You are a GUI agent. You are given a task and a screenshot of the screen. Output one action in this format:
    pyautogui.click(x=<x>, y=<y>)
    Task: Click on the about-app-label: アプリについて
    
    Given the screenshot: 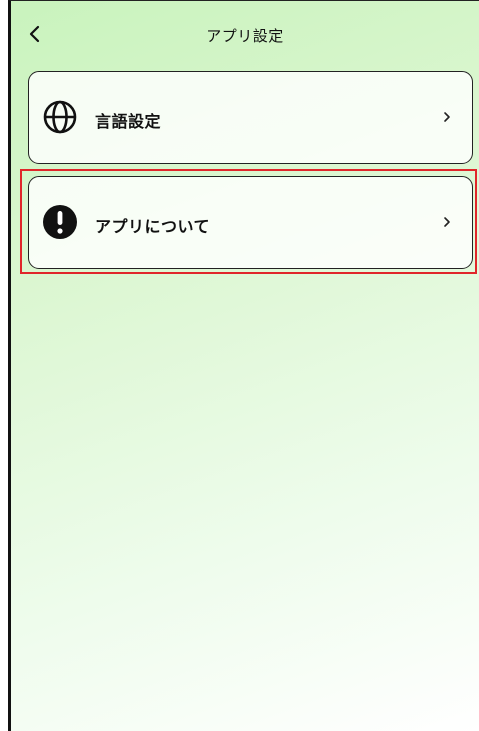 What is the action you would take?
    pyautogui.click(x=153, y=226)
    